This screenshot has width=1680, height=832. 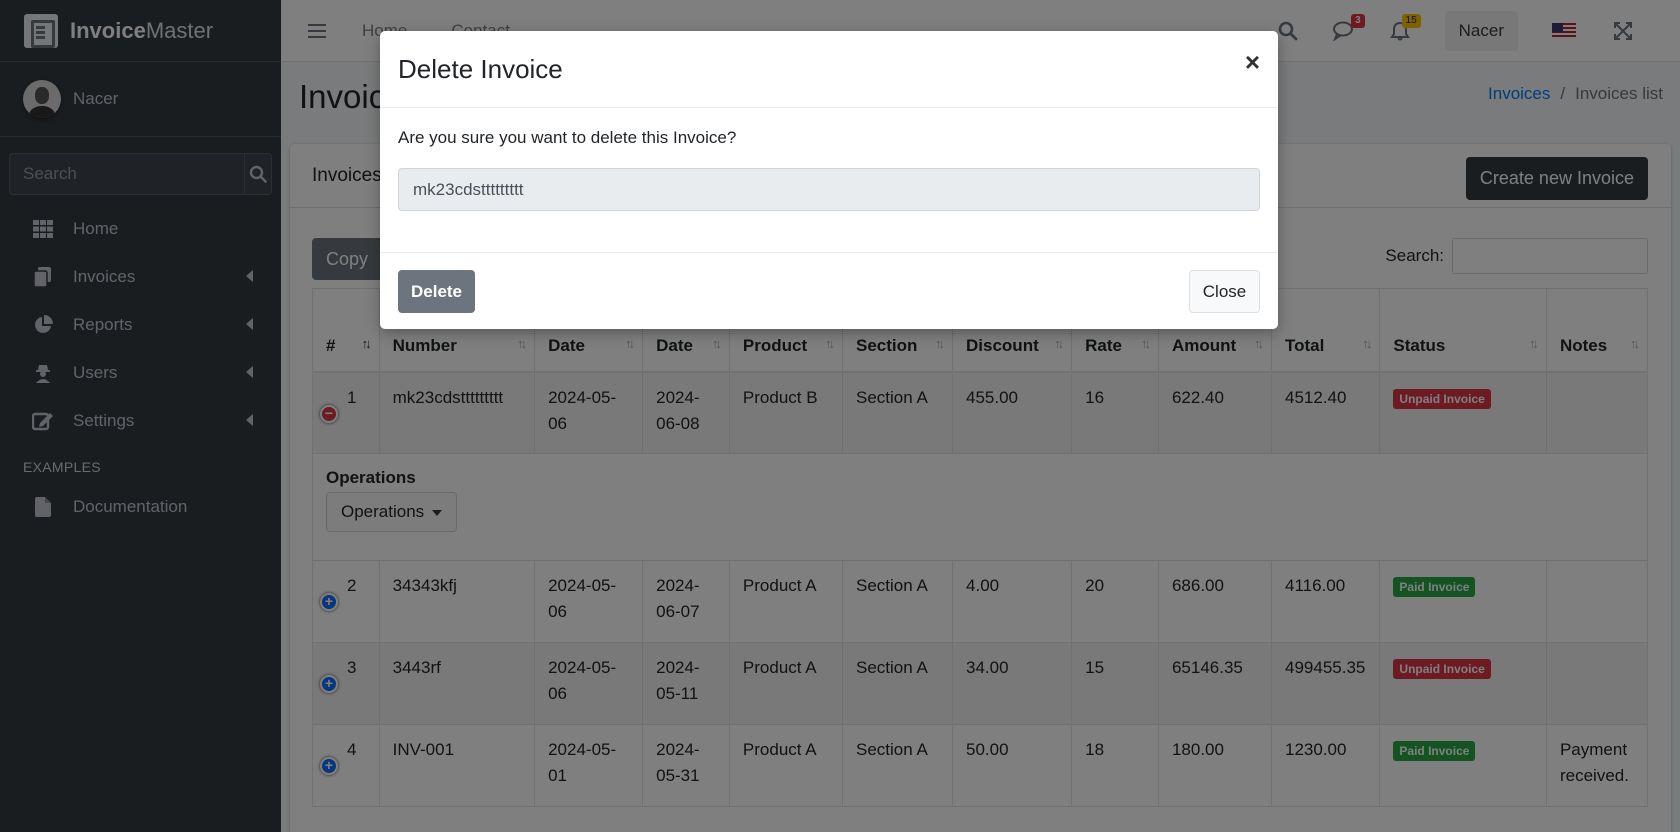 What do you see at coordinates (829, 69) in the screenshot?
I see `modal-header: Delete Invoice ×` at bounding box center [829, 69].